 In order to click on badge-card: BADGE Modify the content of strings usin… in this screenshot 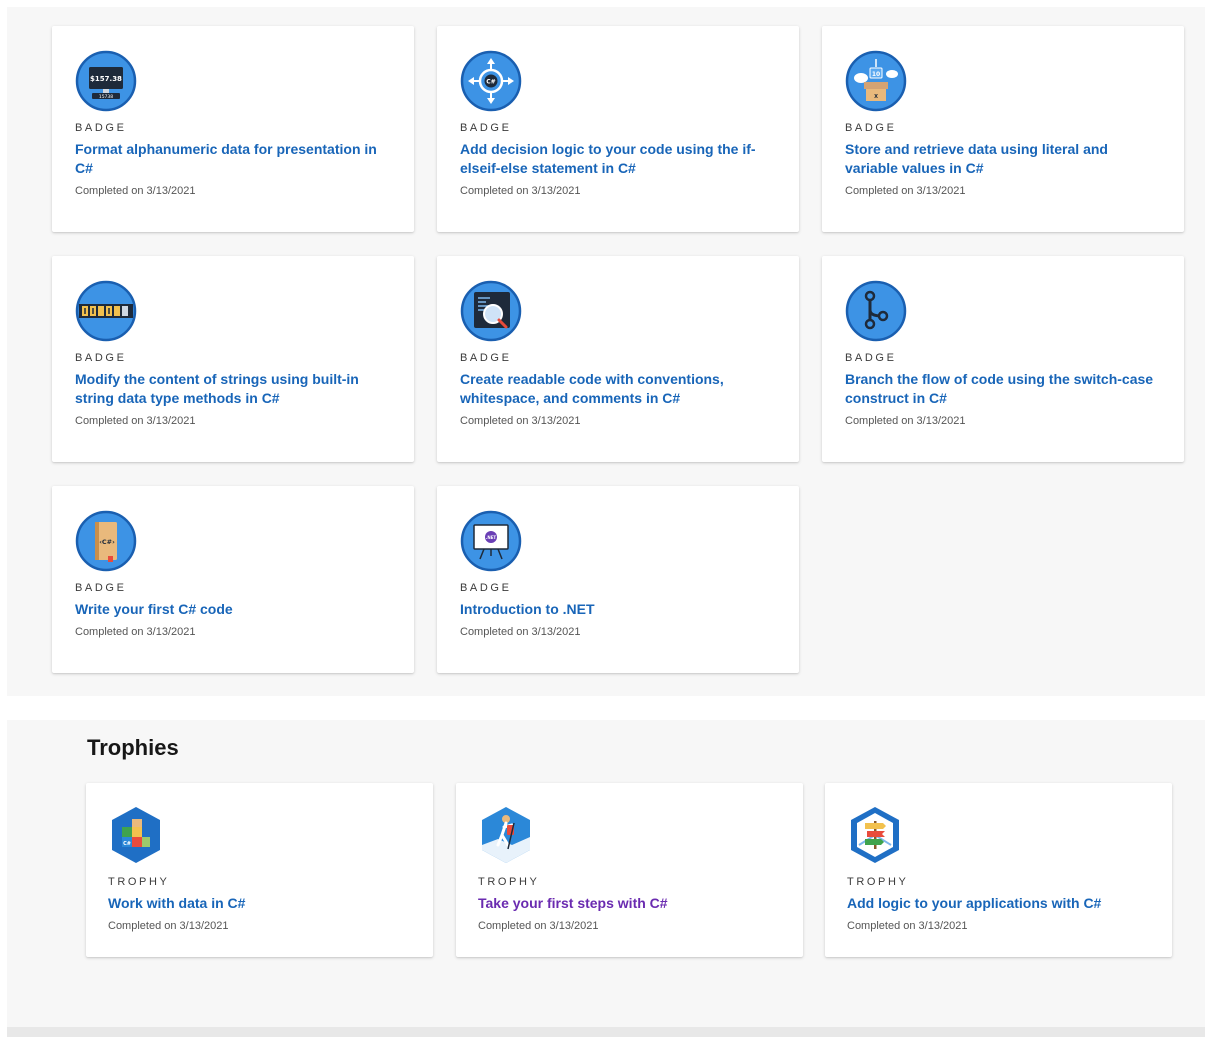, I will do `click(233, 359)`.